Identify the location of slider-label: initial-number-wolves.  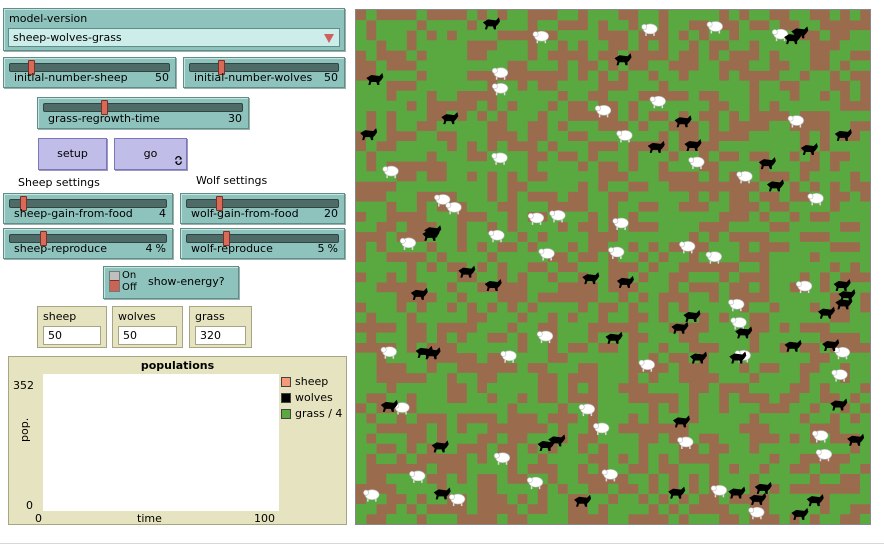
(253, 77).